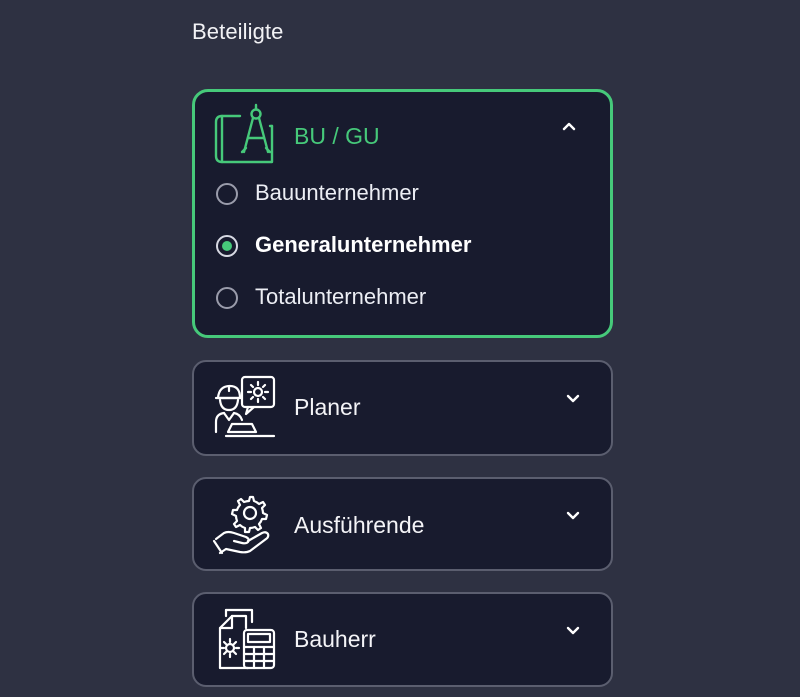 This screenshot has width=800, height=697. What do you see at coordinates (247, 639) in the screenshot?
I see `documents-calculator-icon` at bounding box center [247, 639].